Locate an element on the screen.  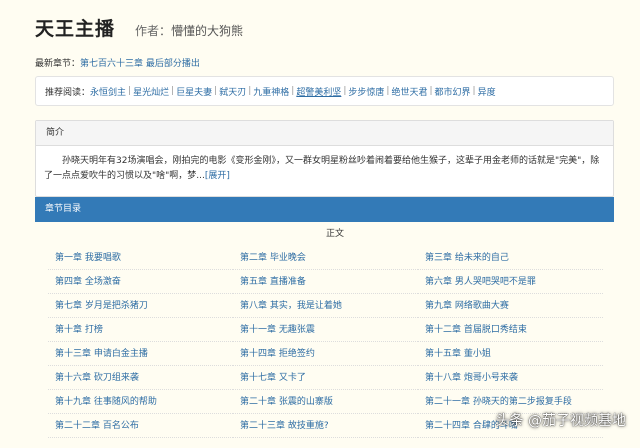
book-header: 天王主播 作者：懵懂的大狗熊 is located at coordinates (139, 31).